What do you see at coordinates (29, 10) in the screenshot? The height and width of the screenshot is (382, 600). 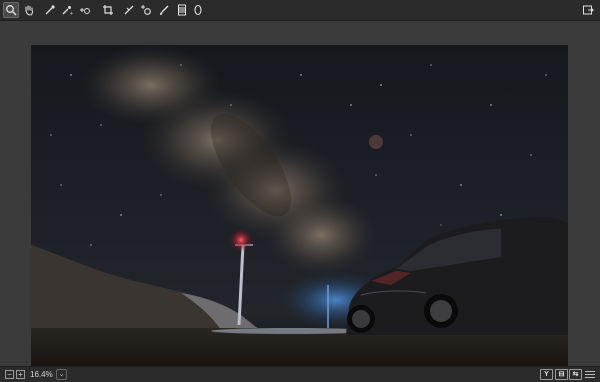 I see `hand-icon` at bounding box center [29, 10].